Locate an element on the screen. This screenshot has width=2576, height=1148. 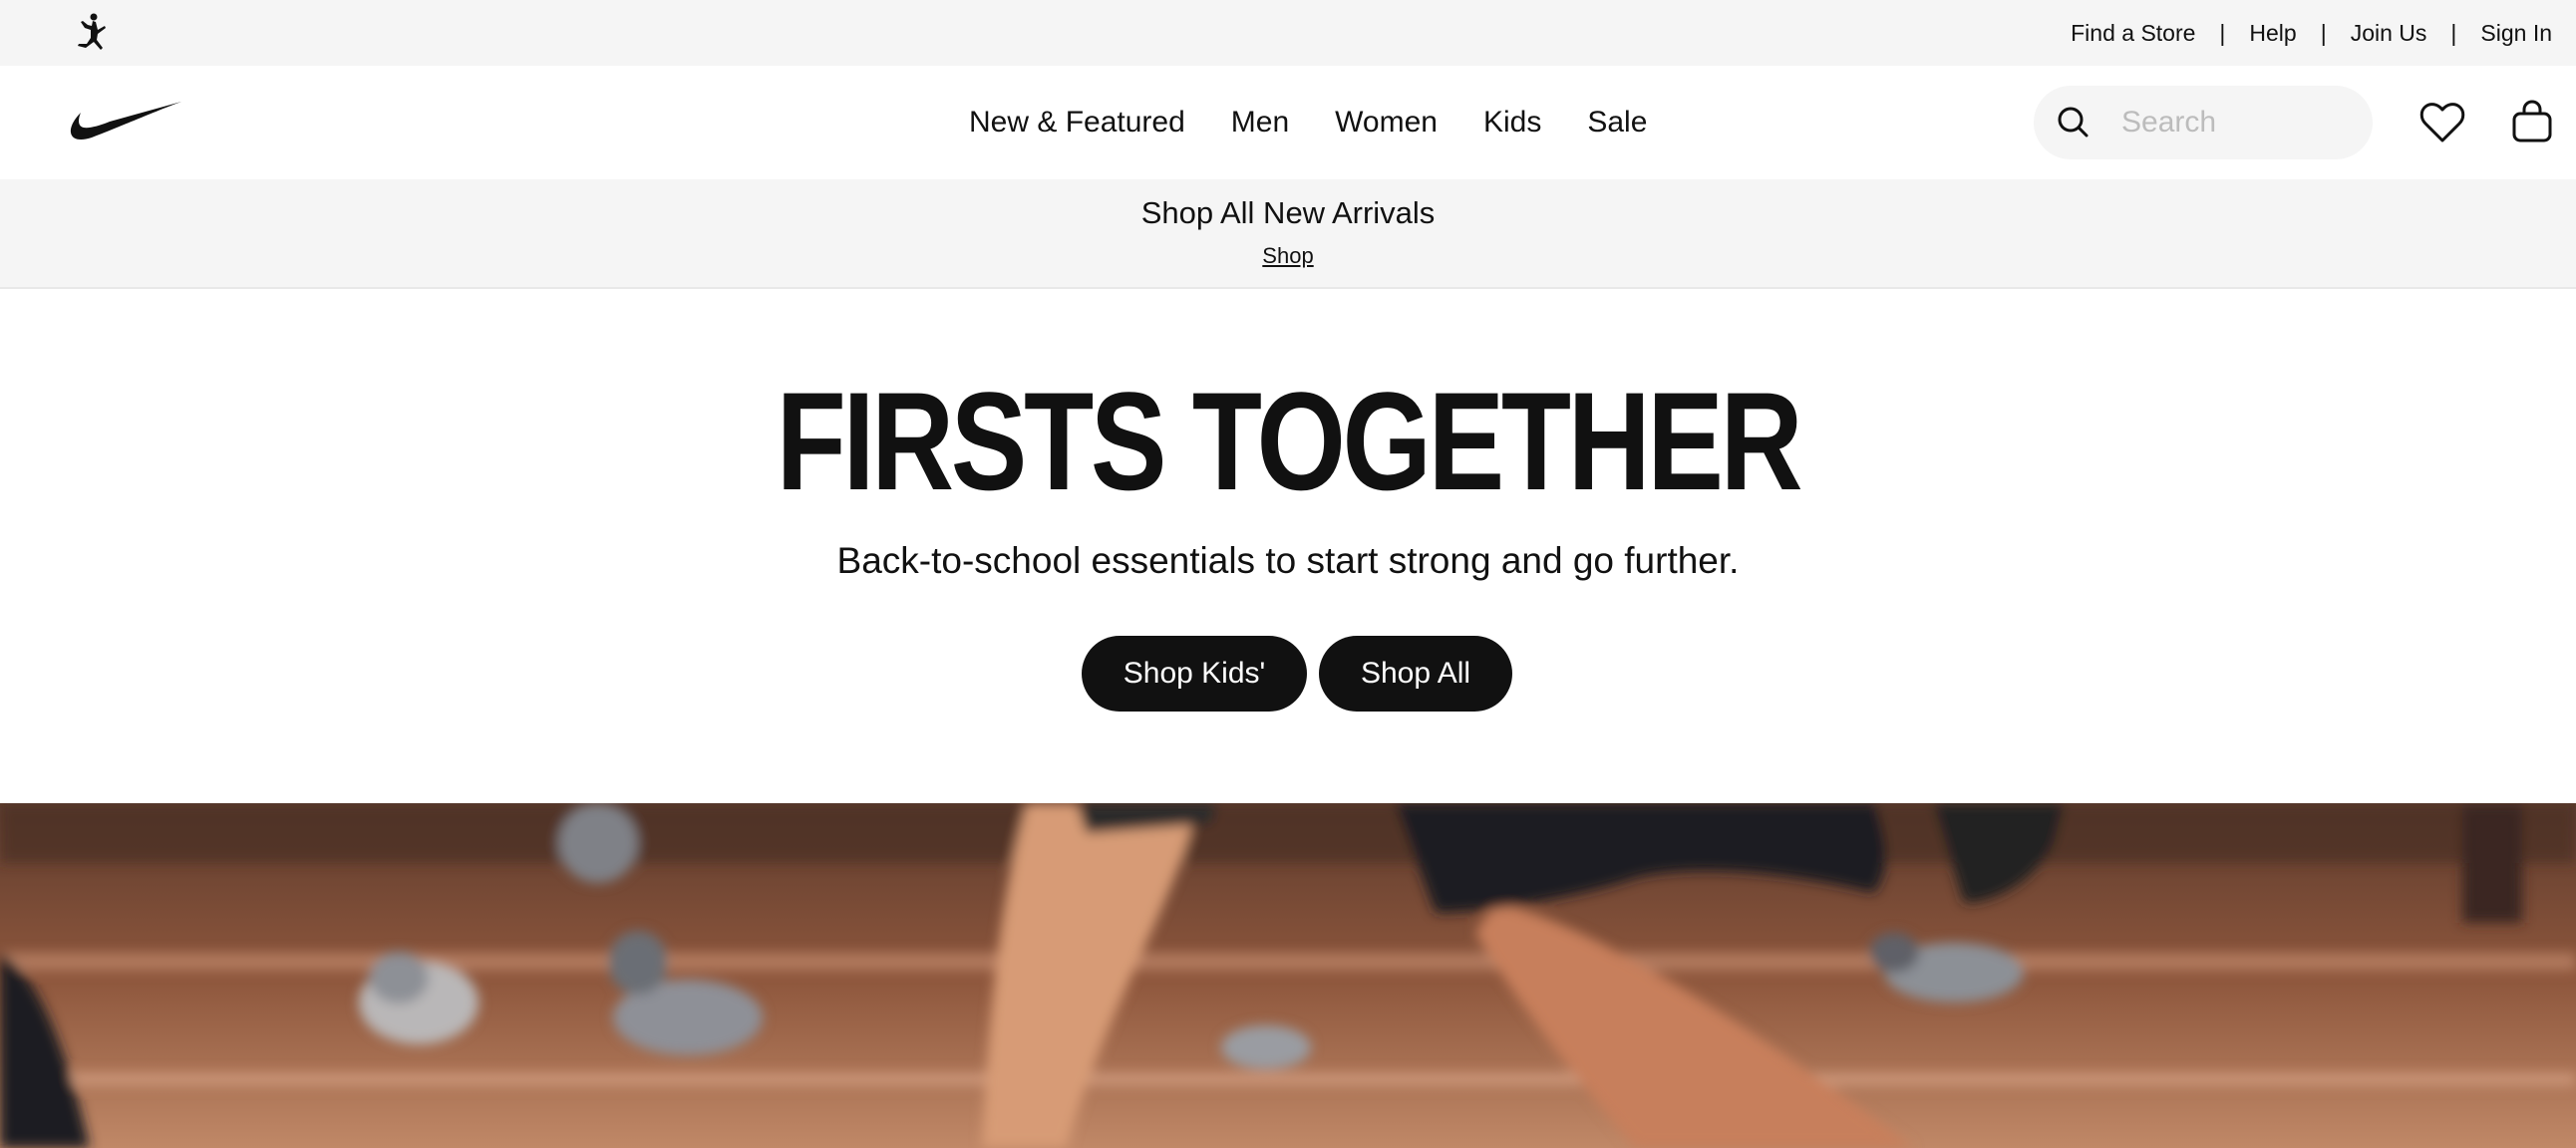
help-link: Help is located at coordinates (2272, 33).